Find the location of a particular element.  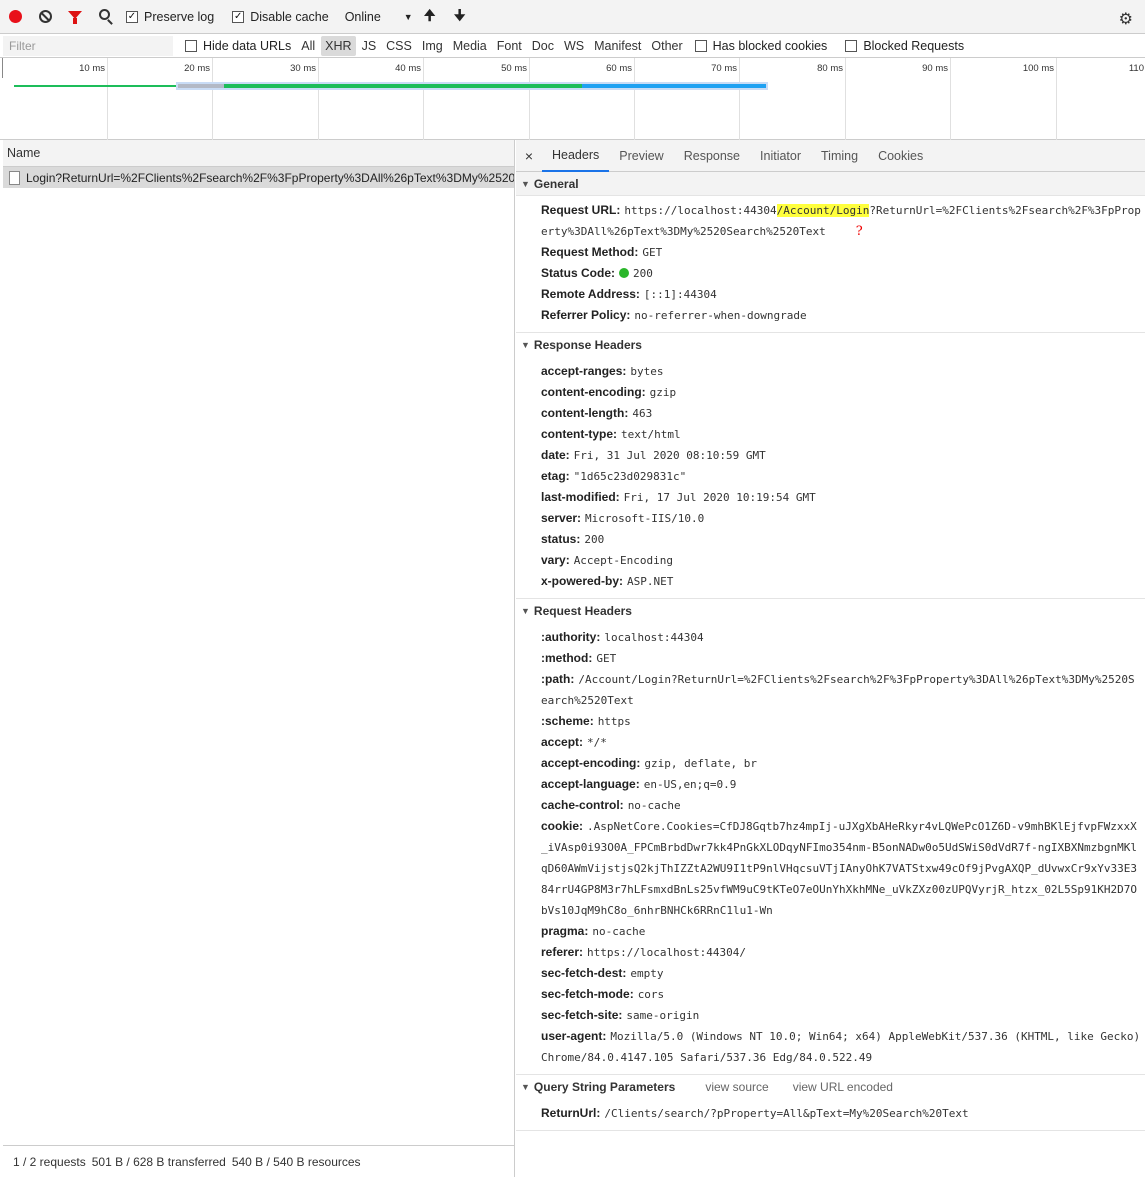

header-key: vary: is located at coordinates (555, 560).